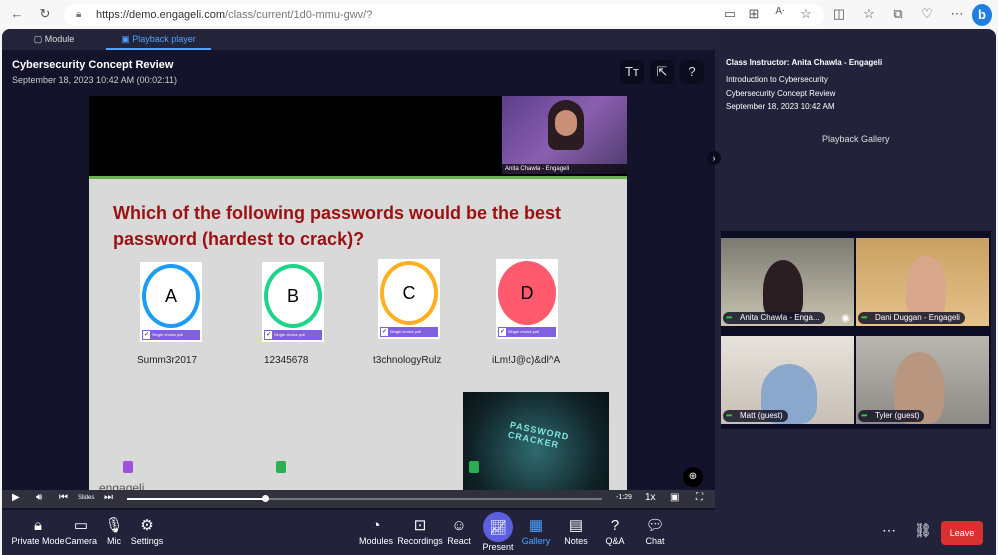  What do you see at coordinates (982, 15) in the screenshot?
I see `bing-icon: b` at bounding box center [982, 15].